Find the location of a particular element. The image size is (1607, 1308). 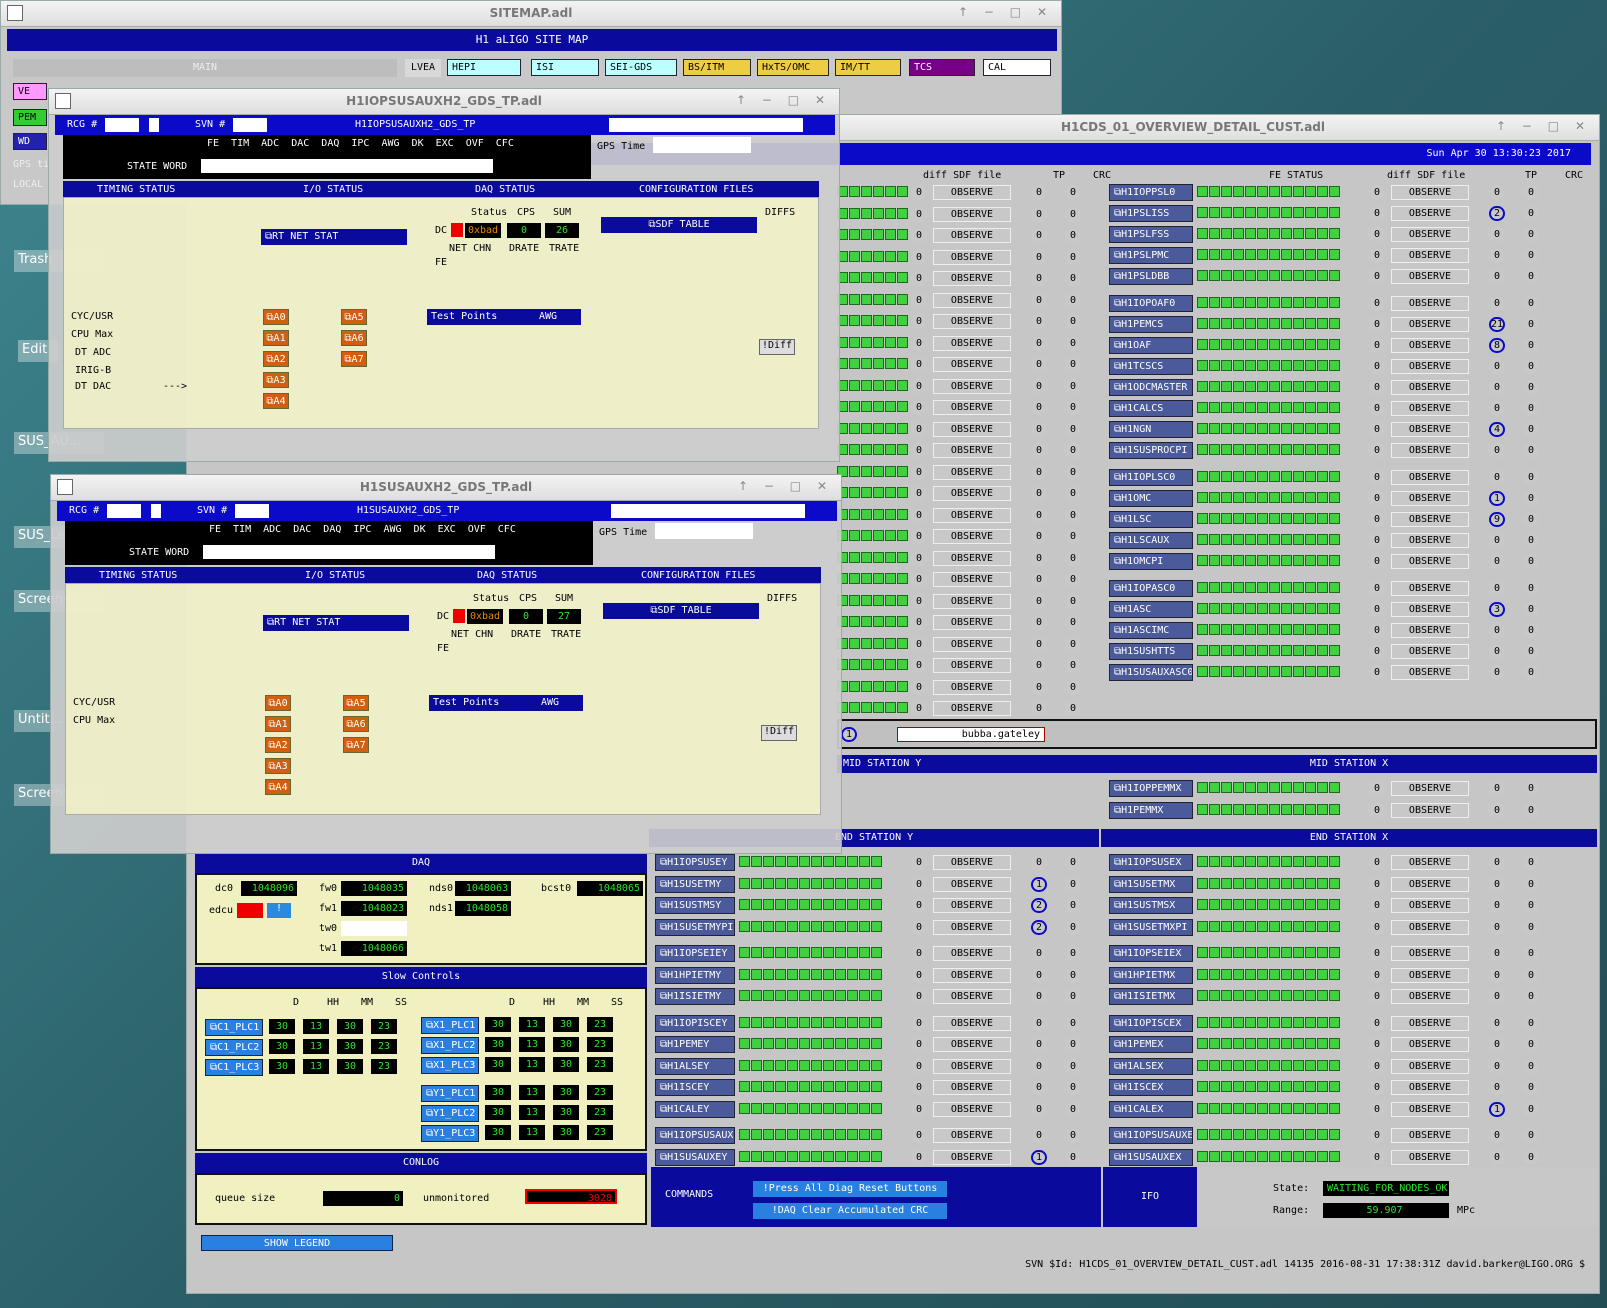

fe-model-button: ⧉H1NGN is located at coordinates (1151, 429).